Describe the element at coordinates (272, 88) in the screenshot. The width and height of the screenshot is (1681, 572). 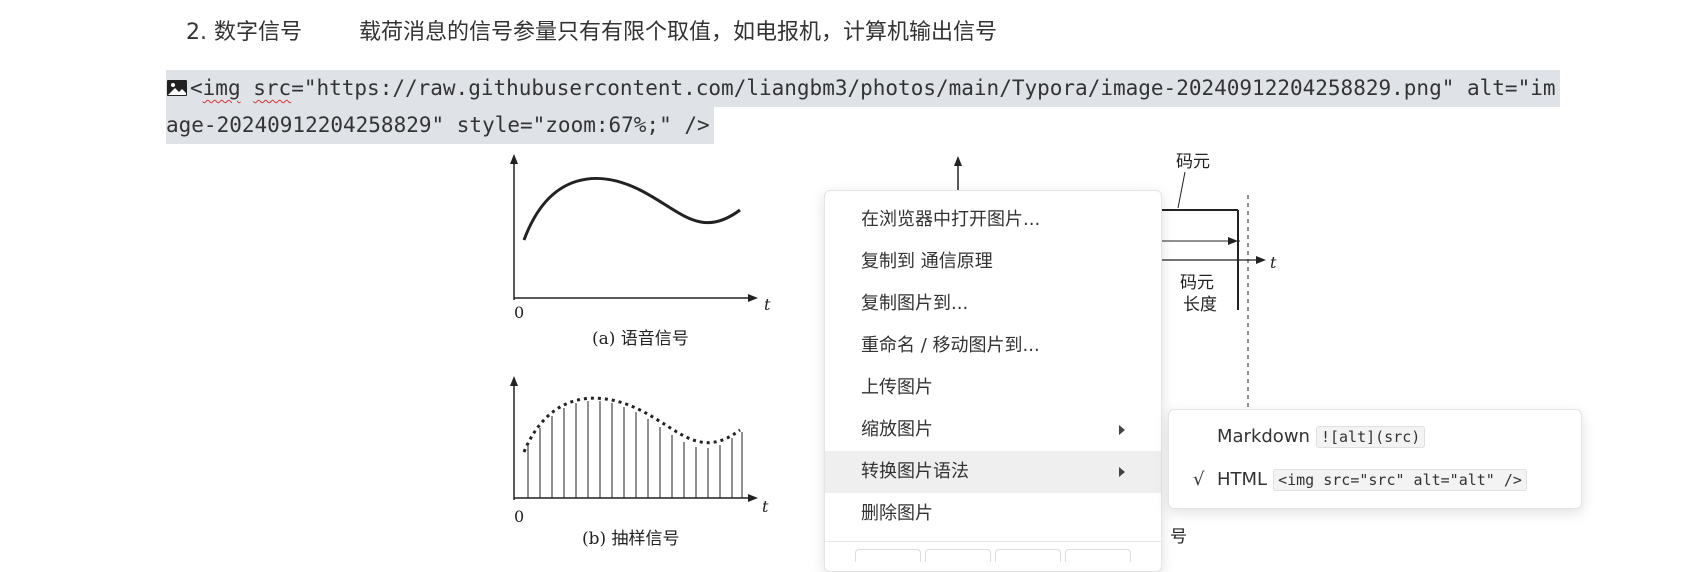
I see `code-attr-src: src` at that location.